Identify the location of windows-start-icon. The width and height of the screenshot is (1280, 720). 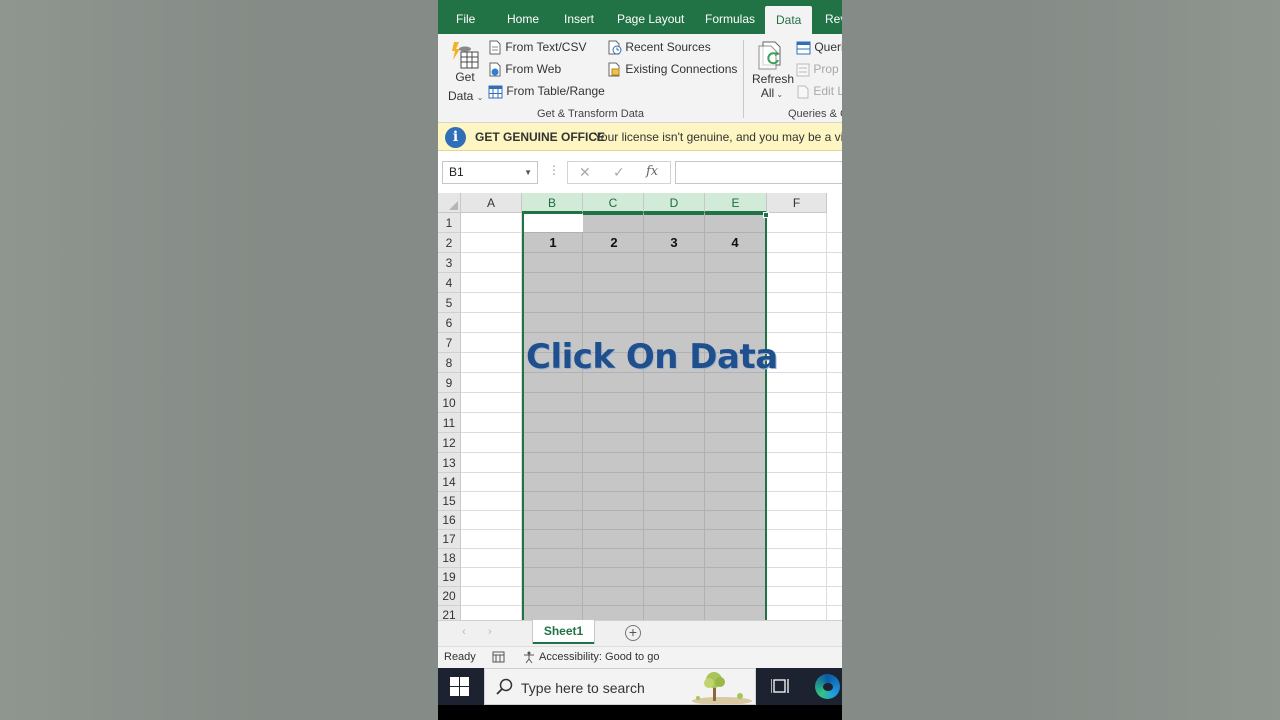
(459, 686).